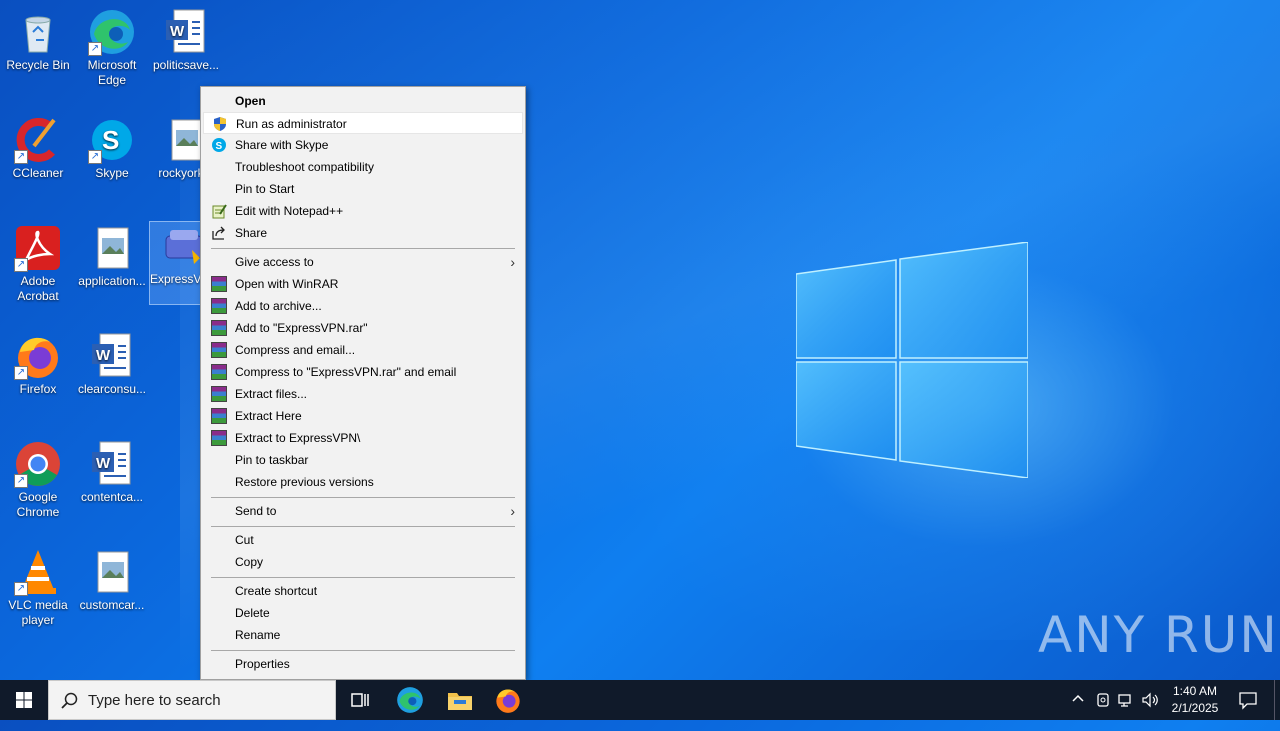 The image size is (1280, 731). What do you see at coordinates (363, 482) in the screenshot?
I see `menu-item-restore-previous-versions: Restore previous versions` at bounding box center [363, 482].